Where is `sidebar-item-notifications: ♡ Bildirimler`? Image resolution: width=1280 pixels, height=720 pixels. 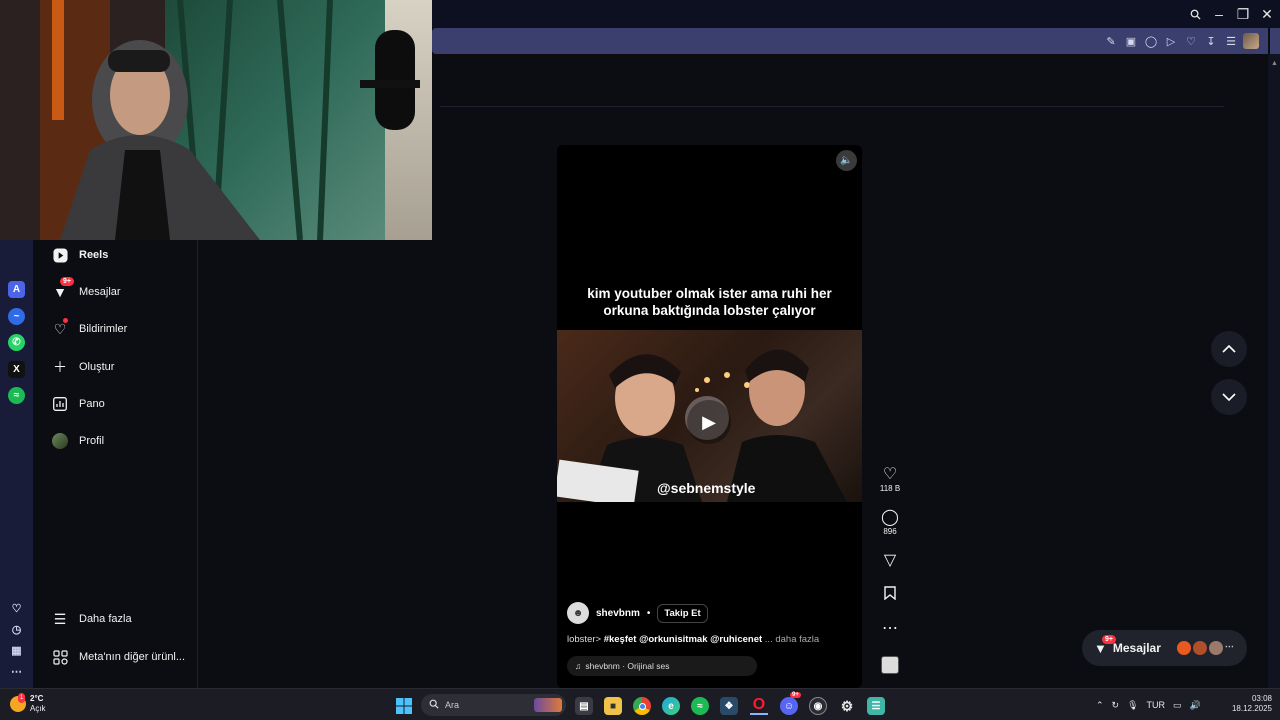 sidebar-item-notifications: ♡ Bildirimler is located at coordinates (89, 329).